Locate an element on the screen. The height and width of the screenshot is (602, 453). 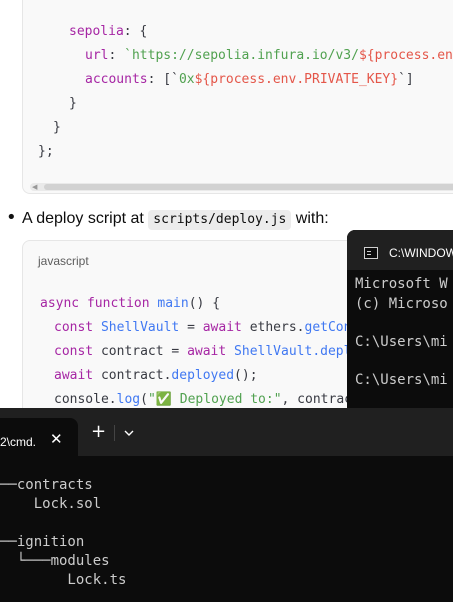
new-tab-button: + is located at coordinates (98, 432).